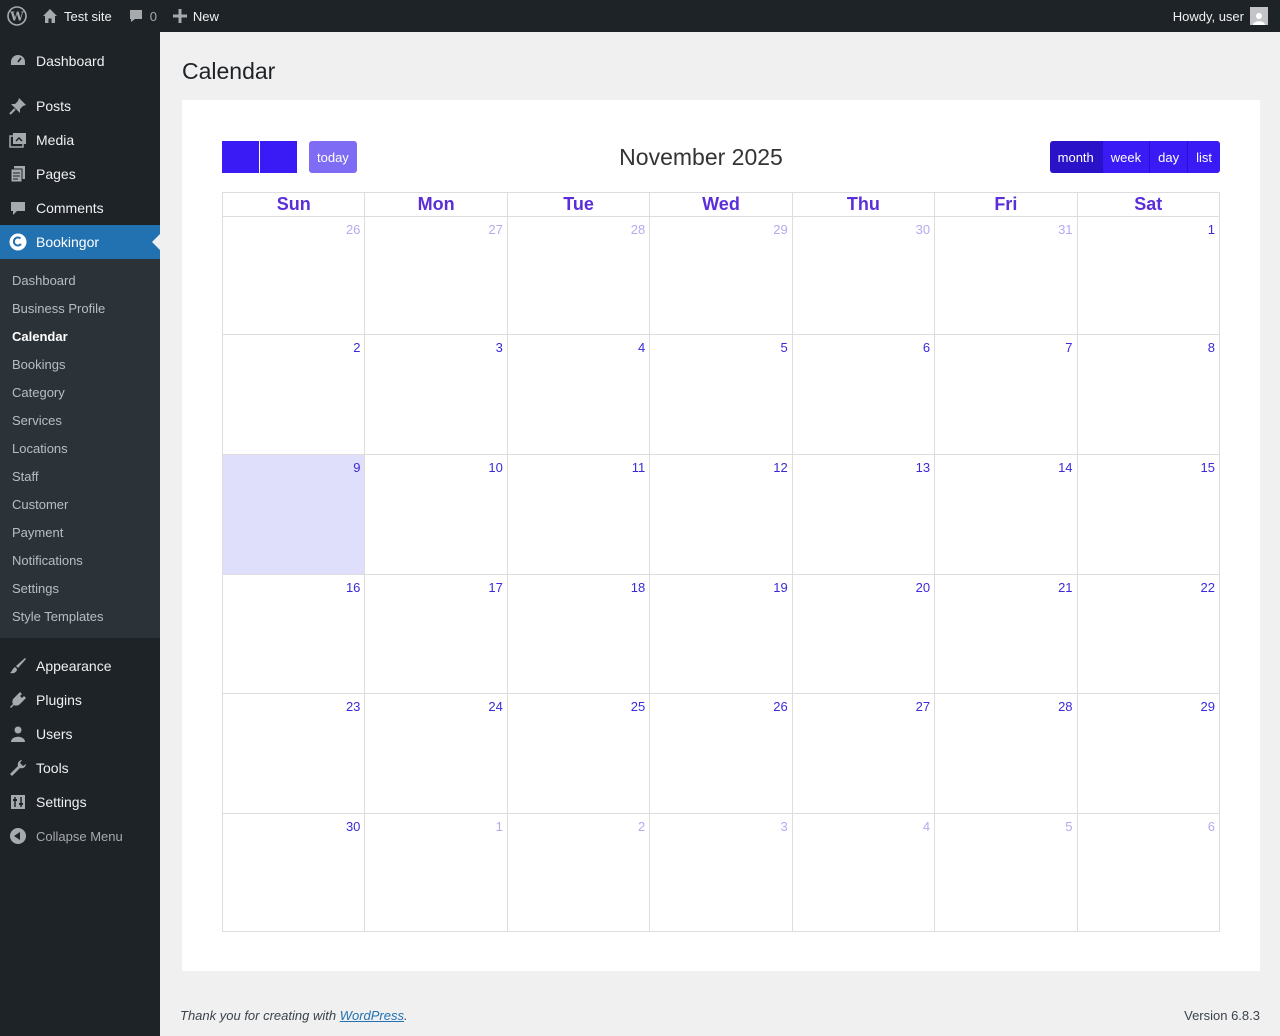 The image size is (1280, 1036). I want to click on comments-link: 0, so click(142, 16).